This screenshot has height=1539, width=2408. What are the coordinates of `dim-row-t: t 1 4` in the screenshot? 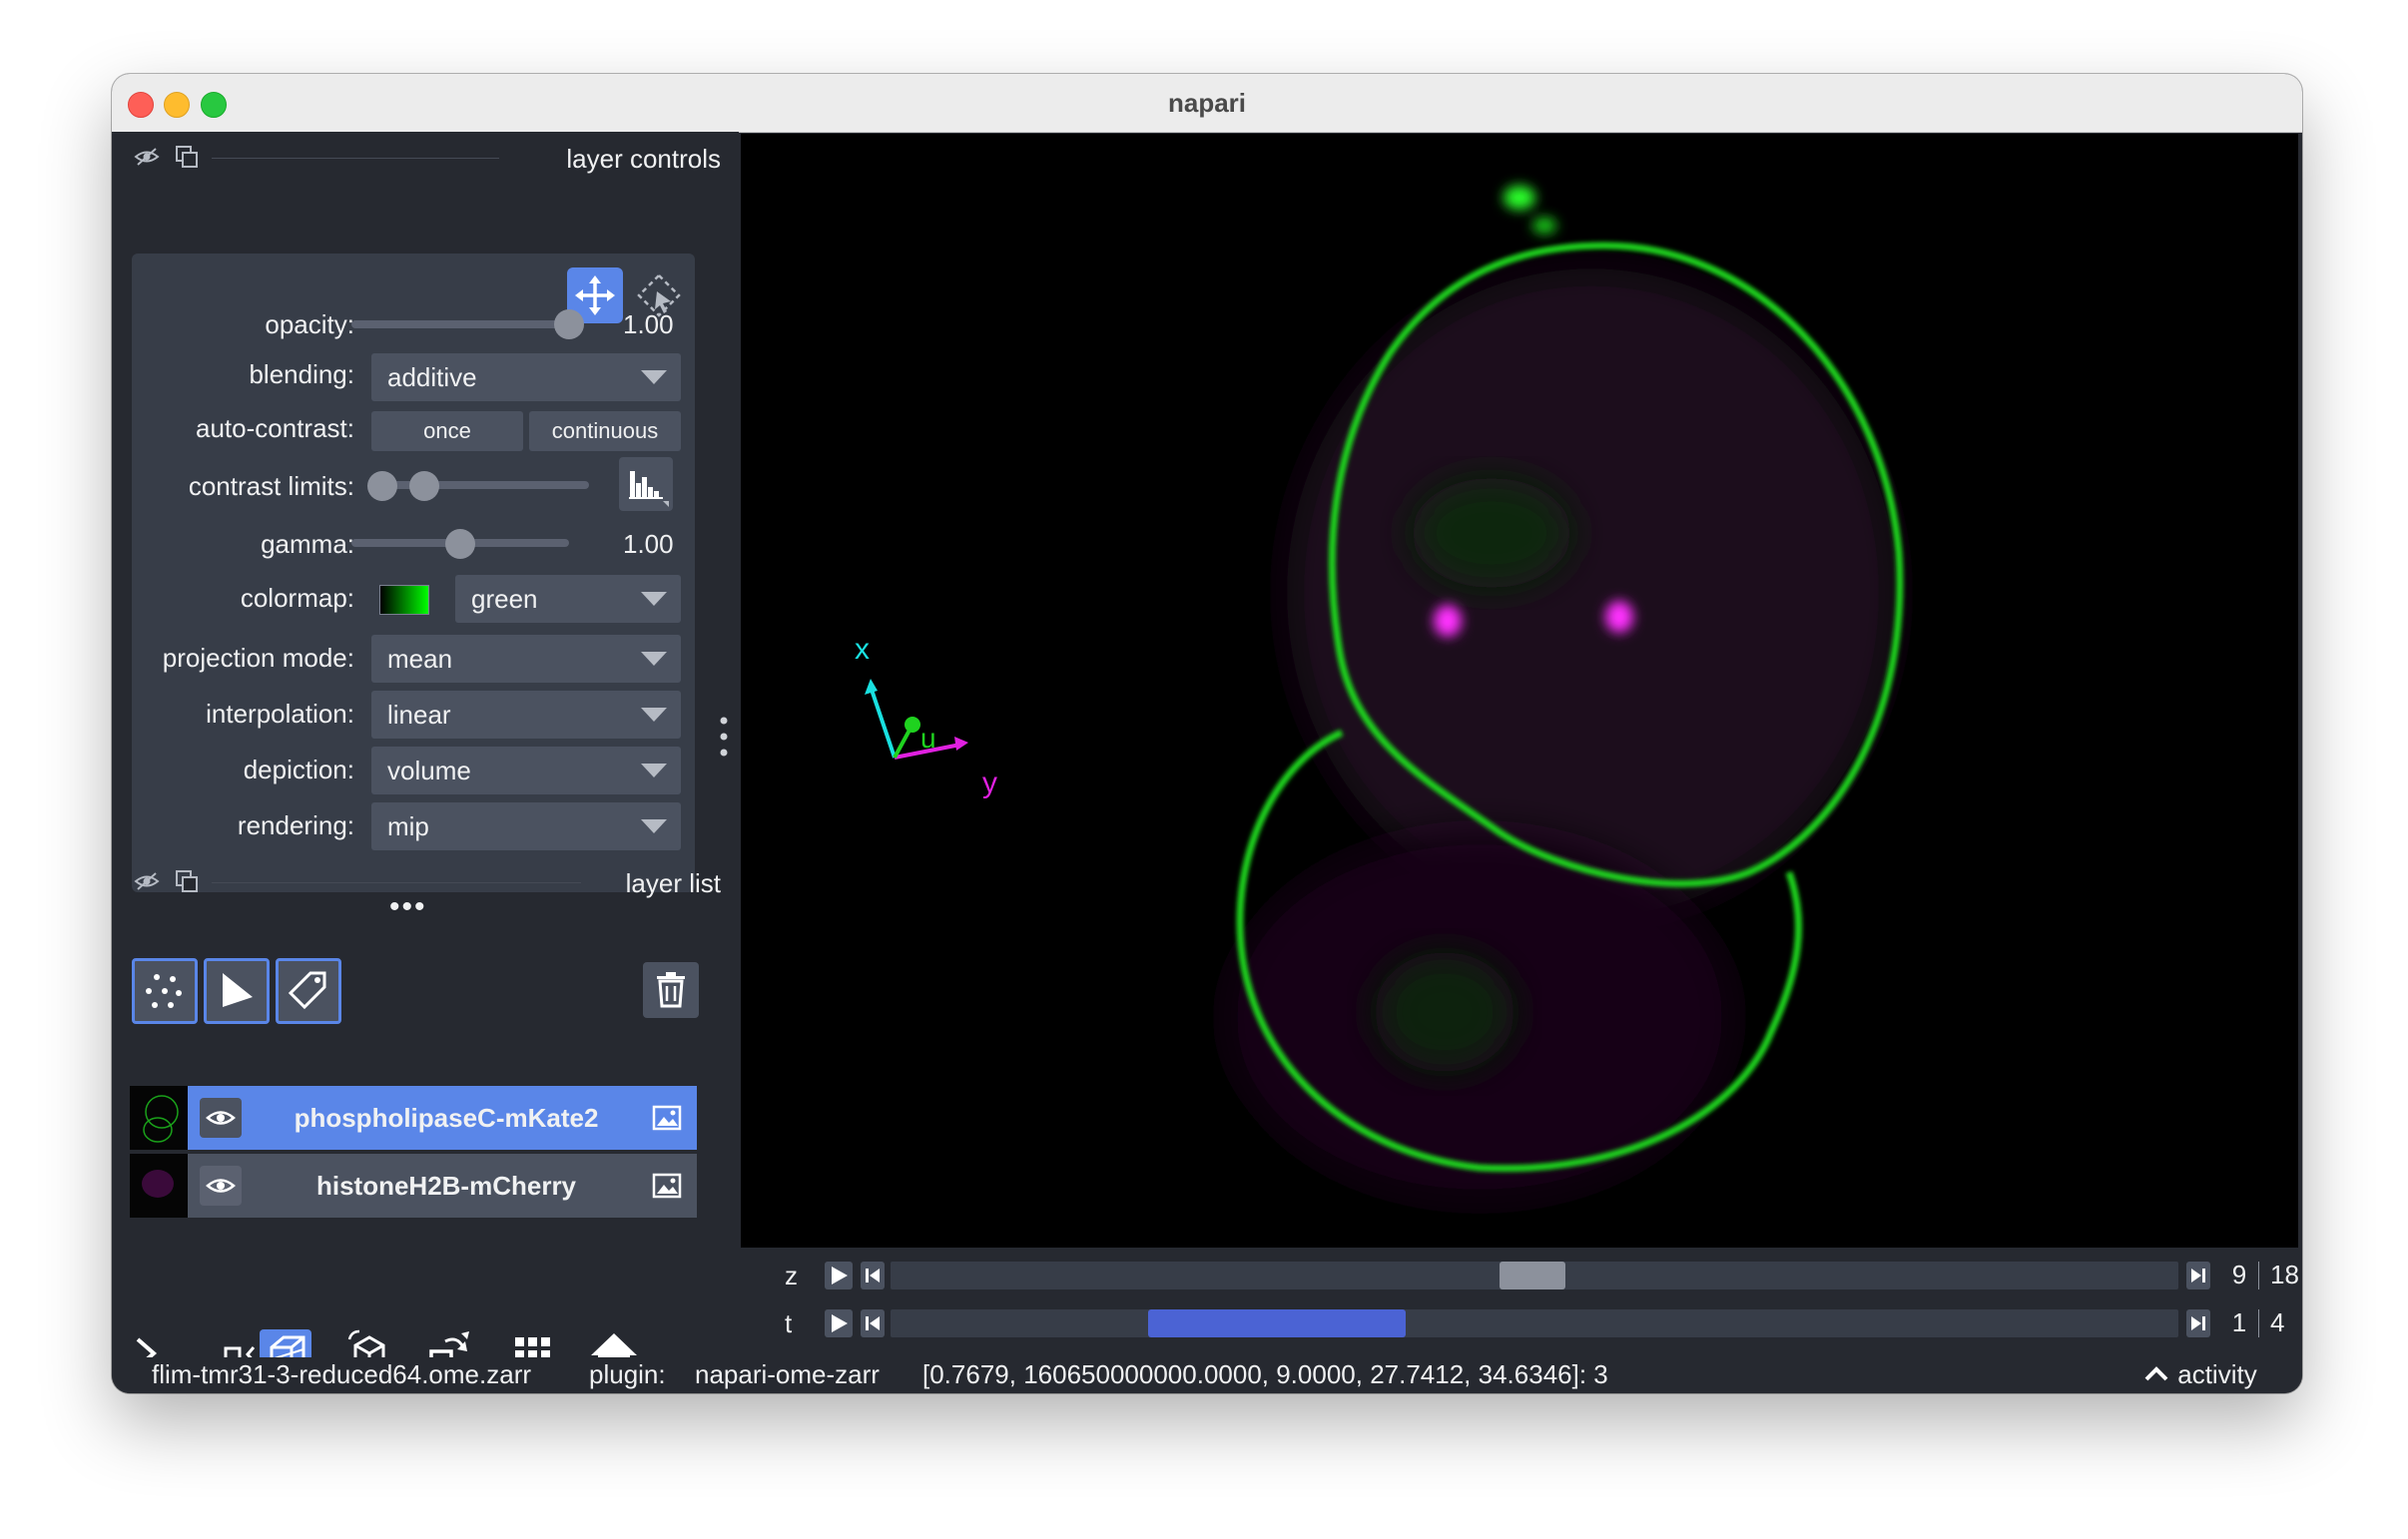 It's located at (1521, 1323).